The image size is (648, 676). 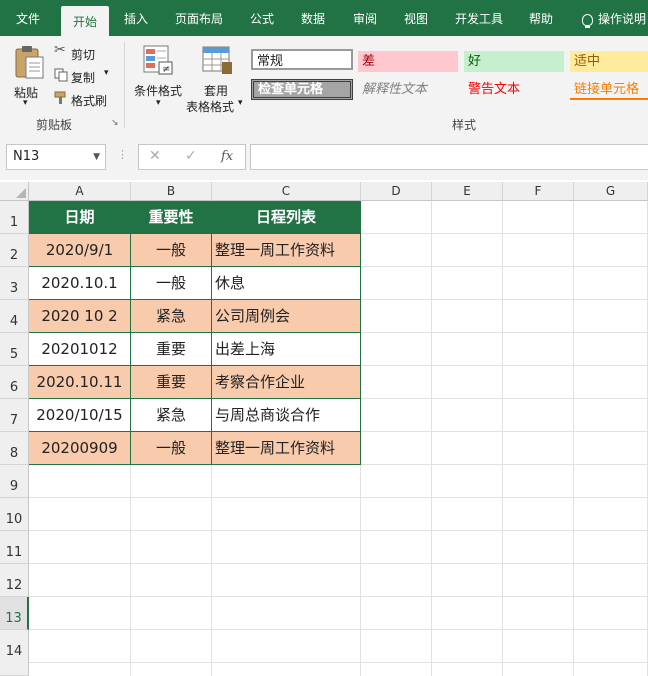 I want to click on ribbon-tab-bar: 文件 开始 插入 页面布局 公式 数据 审阅 视图 开发工具 帮助 操作说明, so click(x=324, y=18).